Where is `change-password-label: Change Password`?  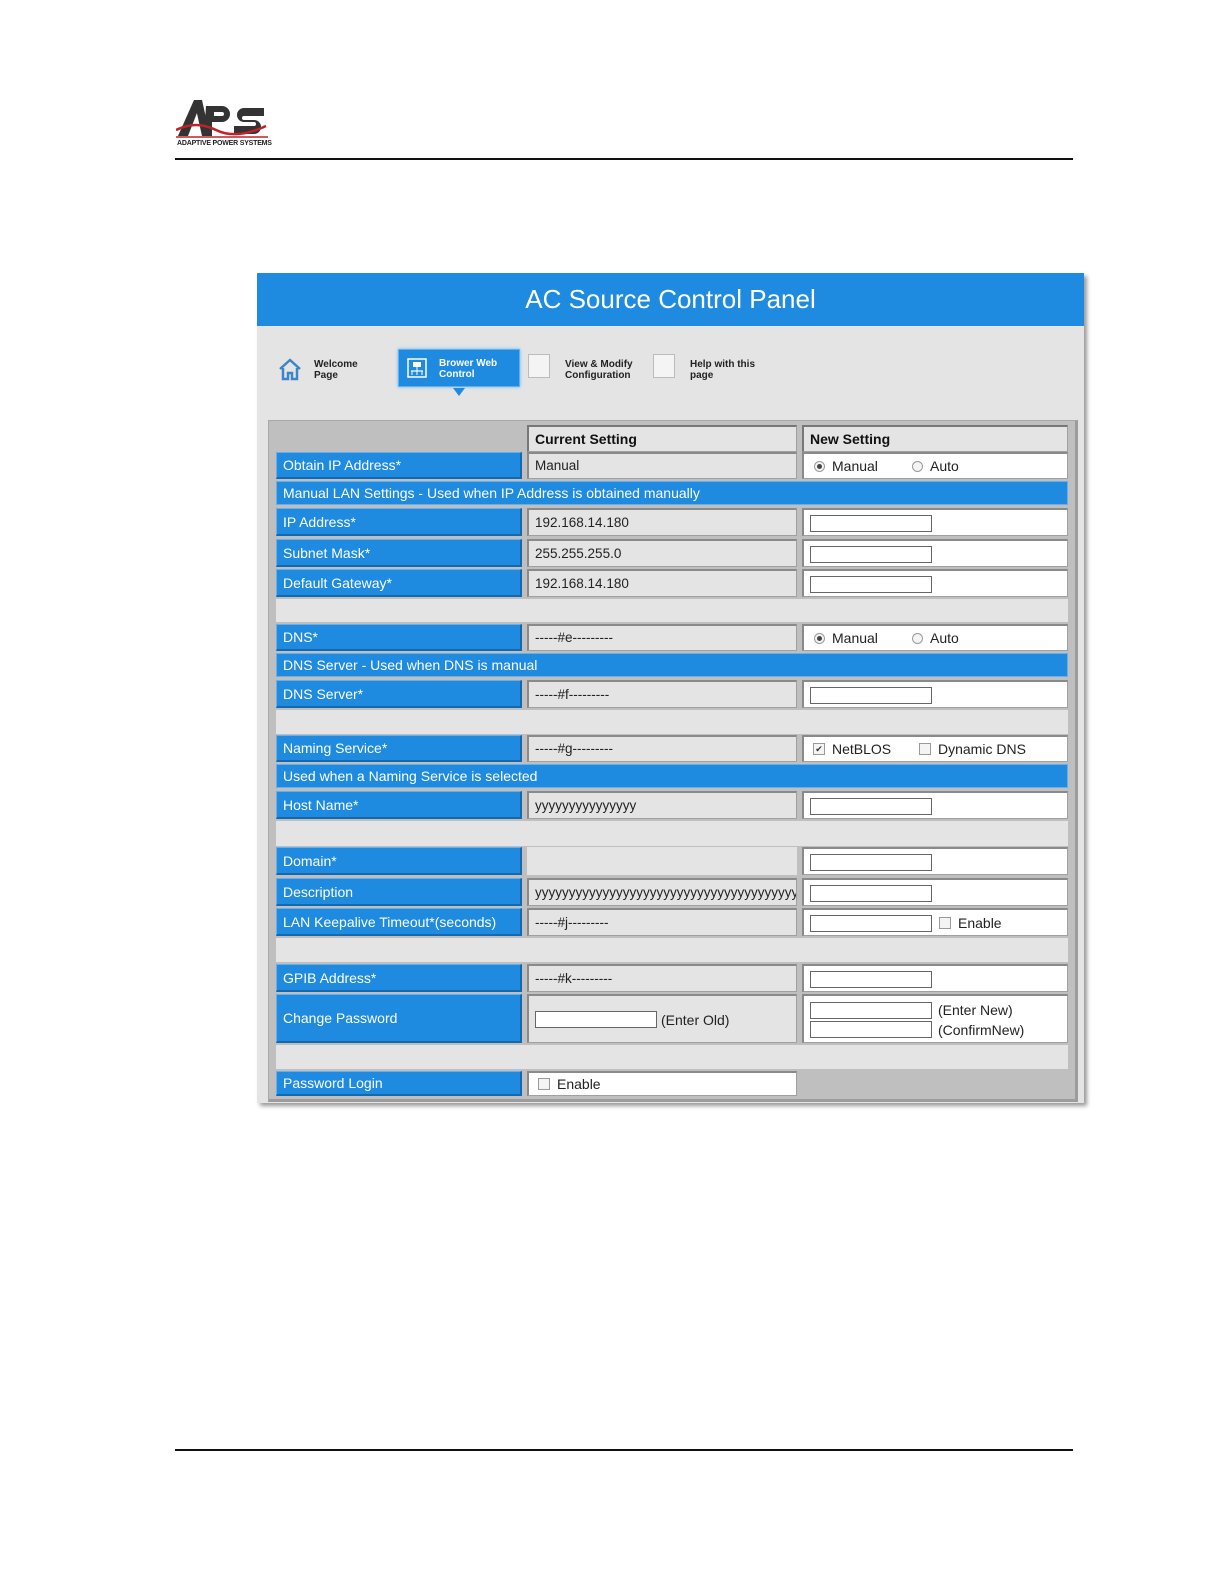 change-password-label: Change Password is located at coordinates (399, 1018).